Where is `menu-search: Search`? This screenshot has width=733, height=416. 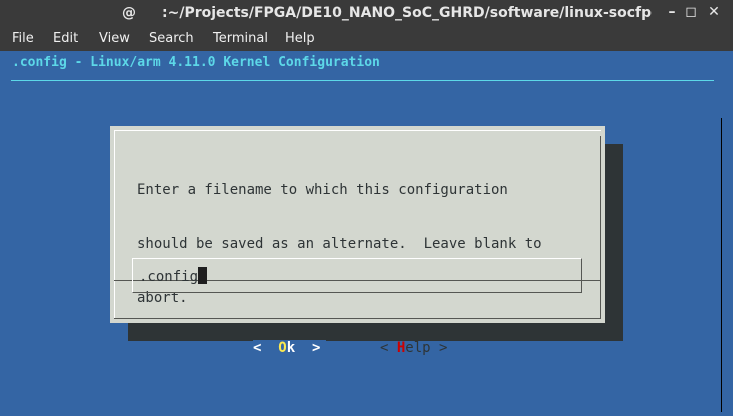
menu-search: Search is located at coordinates (171, 38).